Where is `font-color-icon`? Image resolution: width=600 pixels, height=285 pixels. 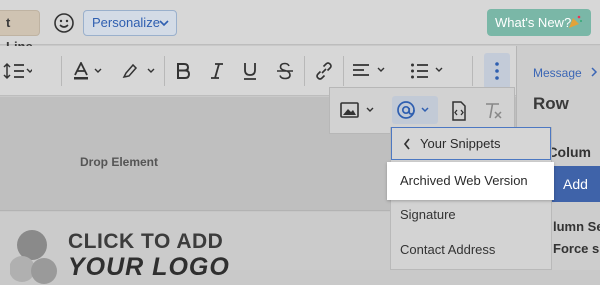 font-color-icon is located at coordinates (89, 71).